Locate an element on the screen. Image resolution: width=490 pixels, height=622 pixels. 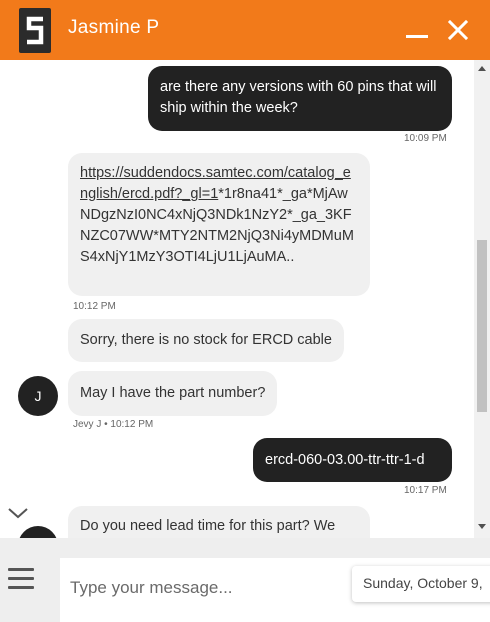
minimize-icon is located at coordinates (417, 36).